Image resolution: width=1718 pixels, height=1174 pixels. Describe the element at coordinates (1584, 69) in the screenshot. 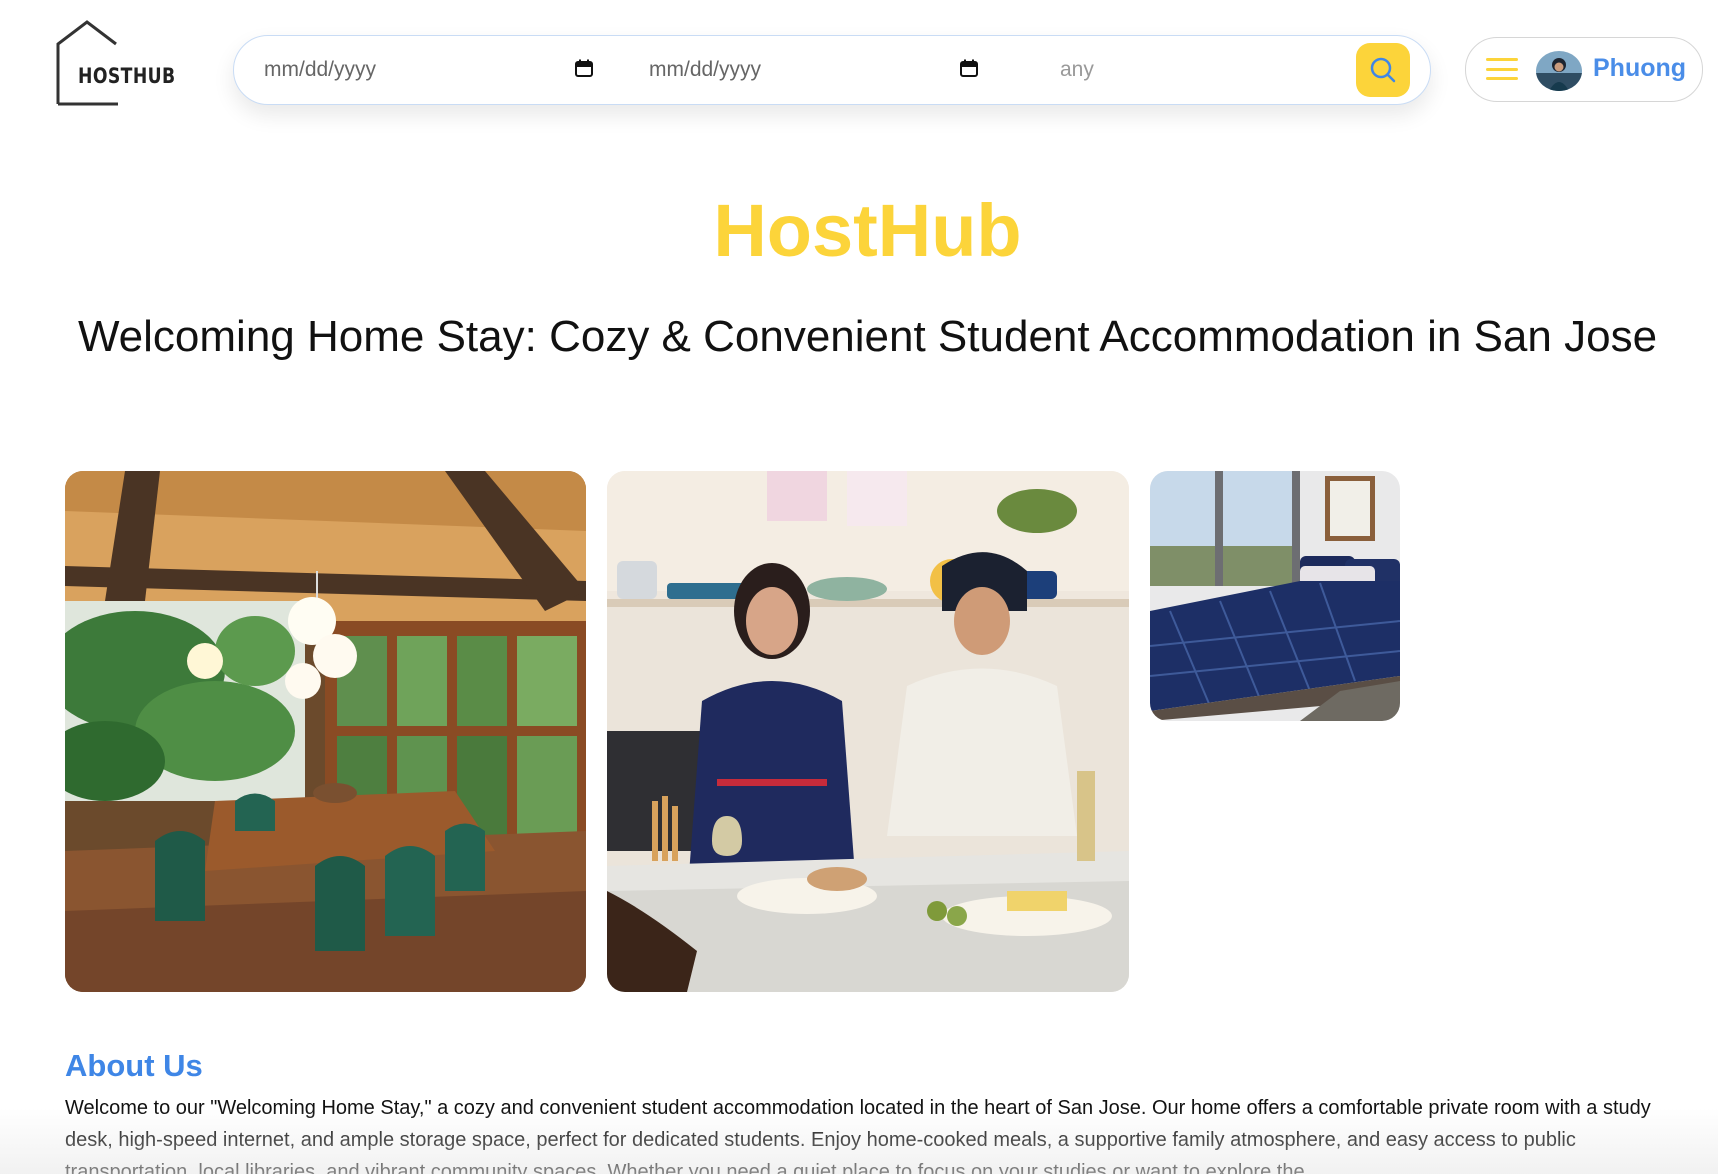

I see `user-menu-button: Phuong` at that location.